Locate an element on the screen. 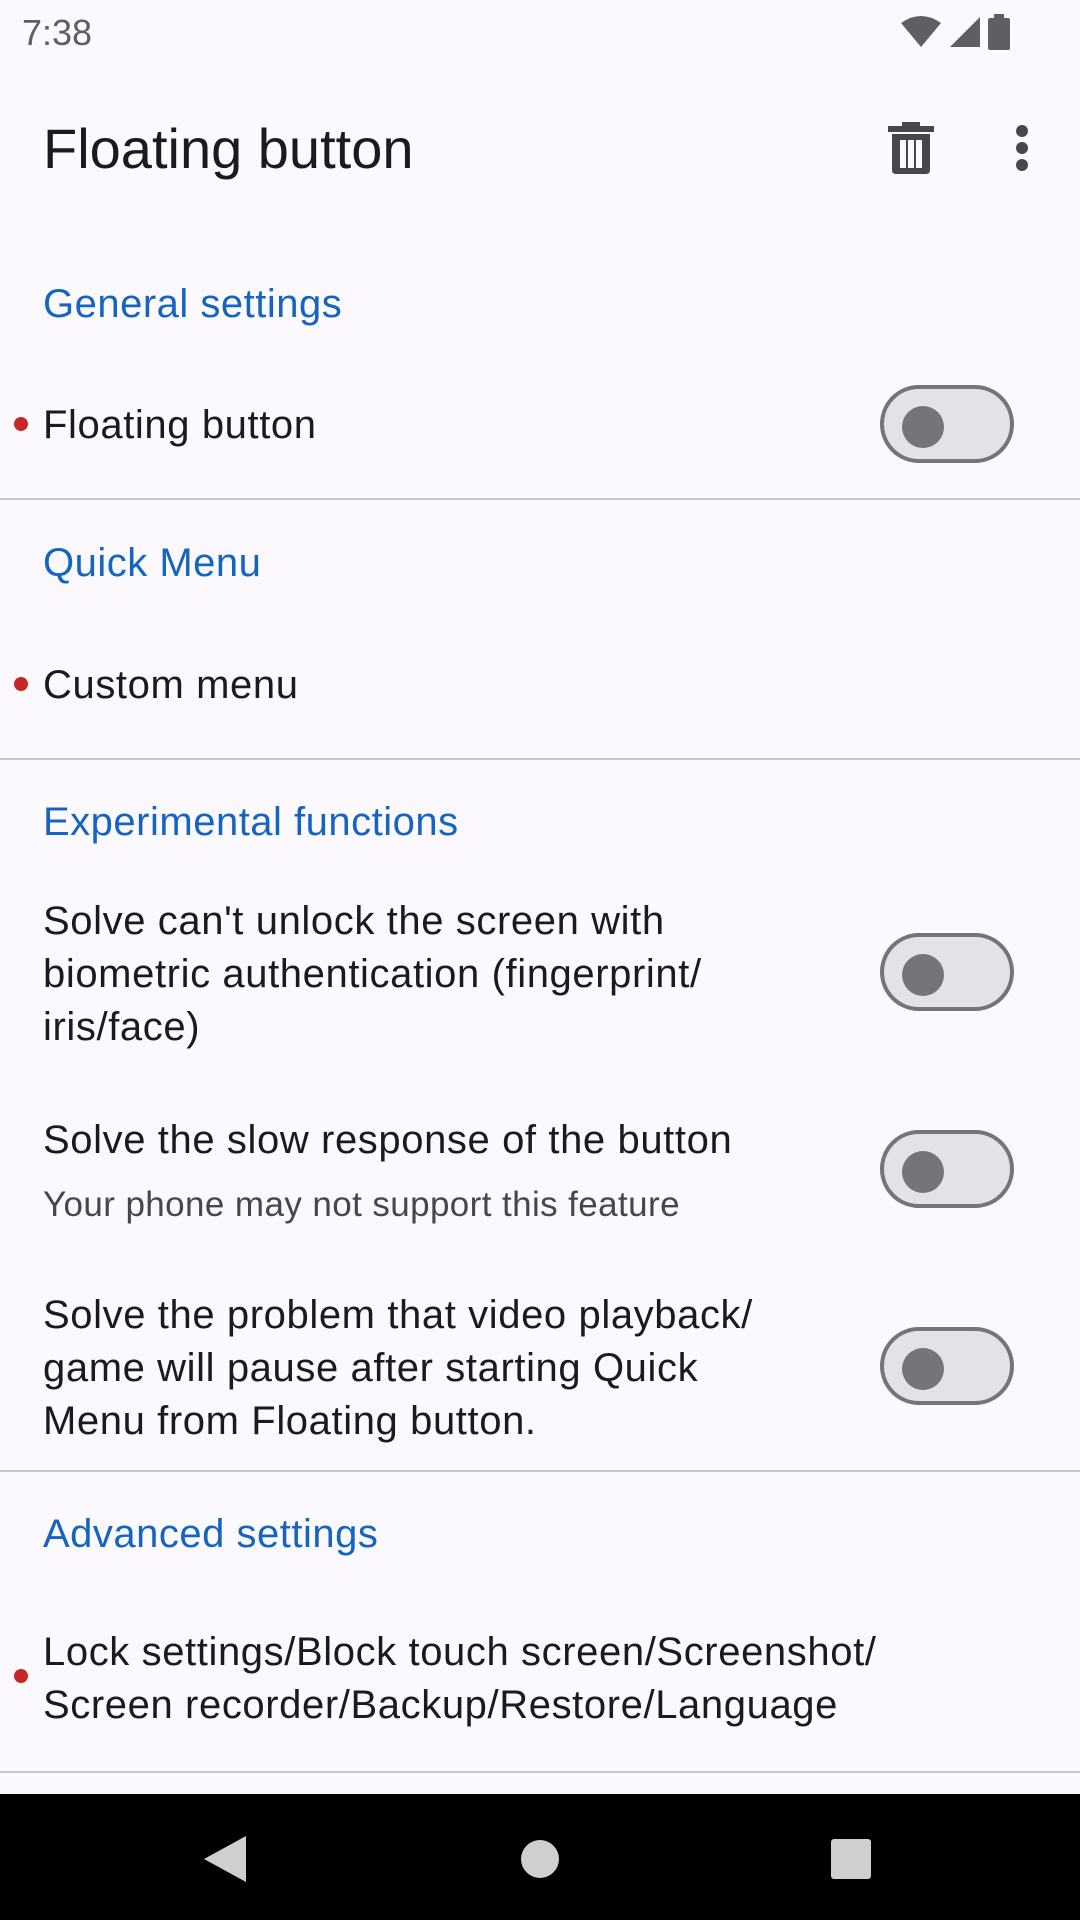 Image resolution: width=1080 pixels, height=1920 pixels. app-bar: Floating button is located at coordinates (540, 150).